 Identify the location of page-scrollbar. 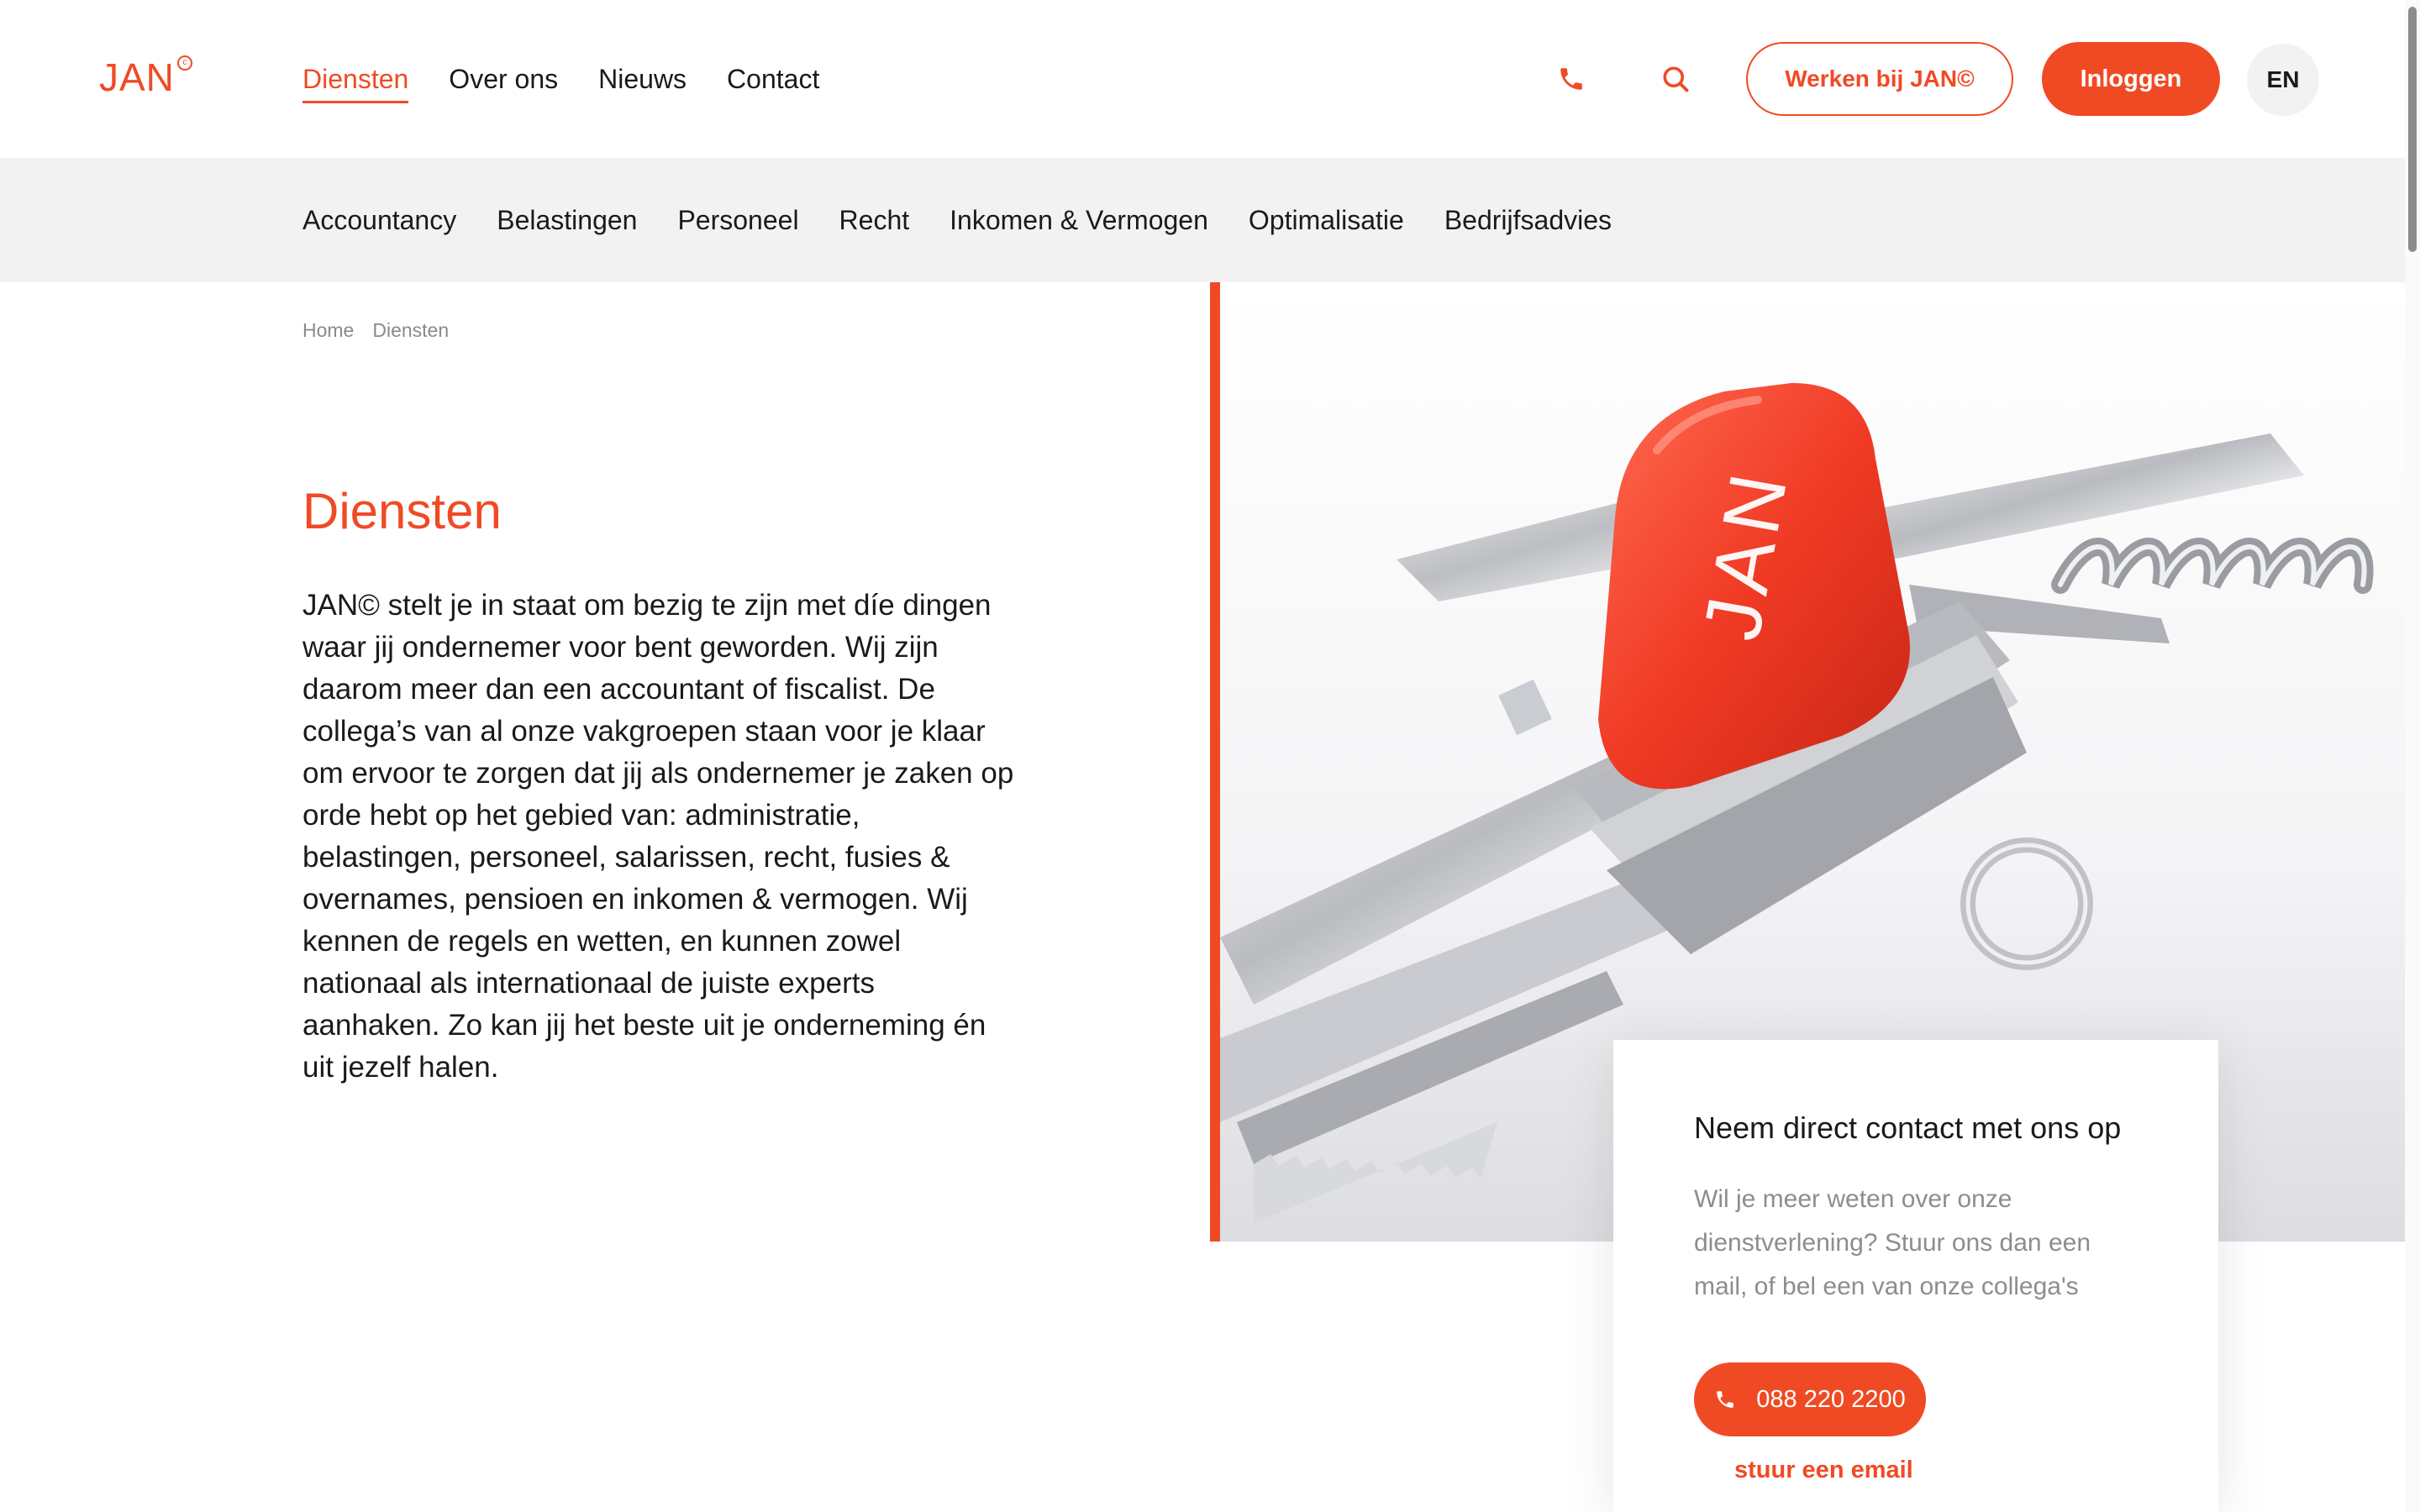
(2412, 756).